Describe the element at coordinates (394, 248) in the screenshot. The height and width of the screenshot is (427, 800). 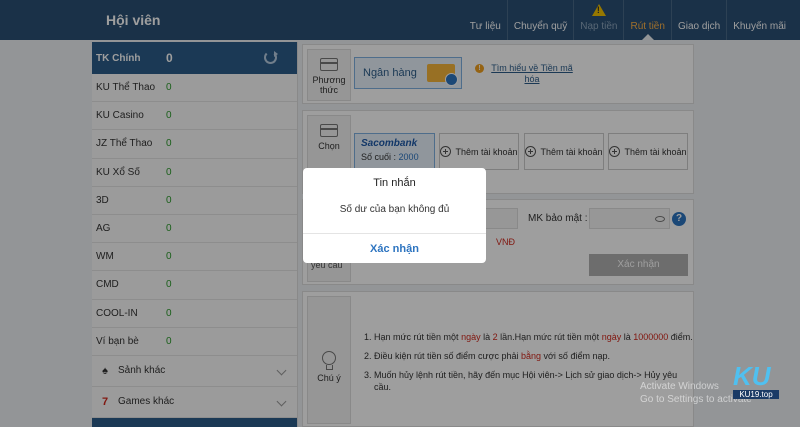
I see `dialog-confirm-button: Xác nhận` at that location.